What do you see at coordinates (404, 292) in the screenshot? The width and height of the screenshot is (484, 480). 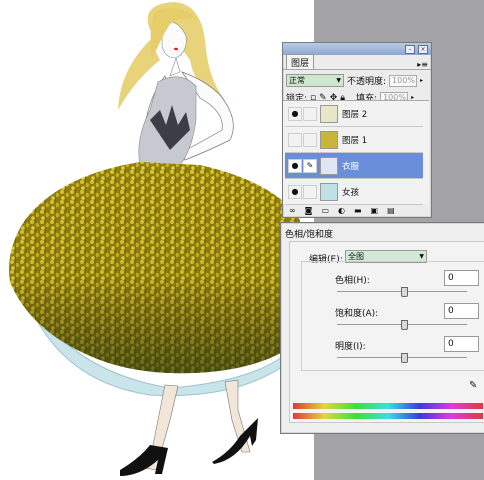 I see `hue-slider-thumb` at bounding box center [404, 292].